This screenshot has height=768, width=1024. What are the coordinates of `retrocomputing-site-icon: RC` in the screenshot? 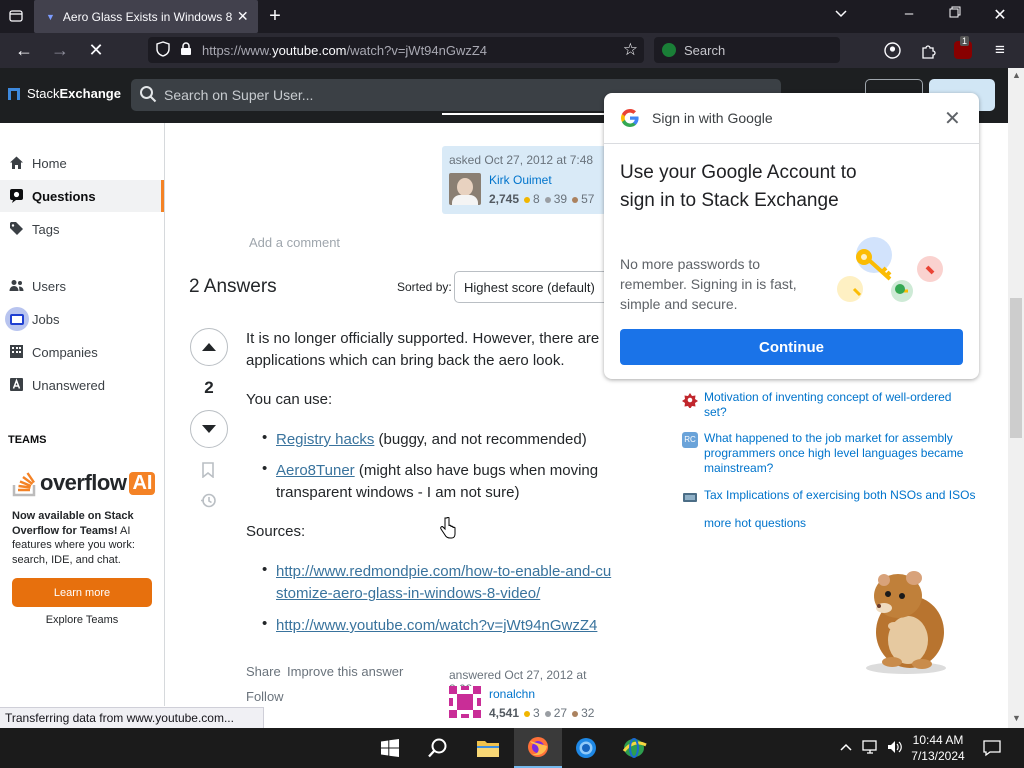 It's located at (690, 440).